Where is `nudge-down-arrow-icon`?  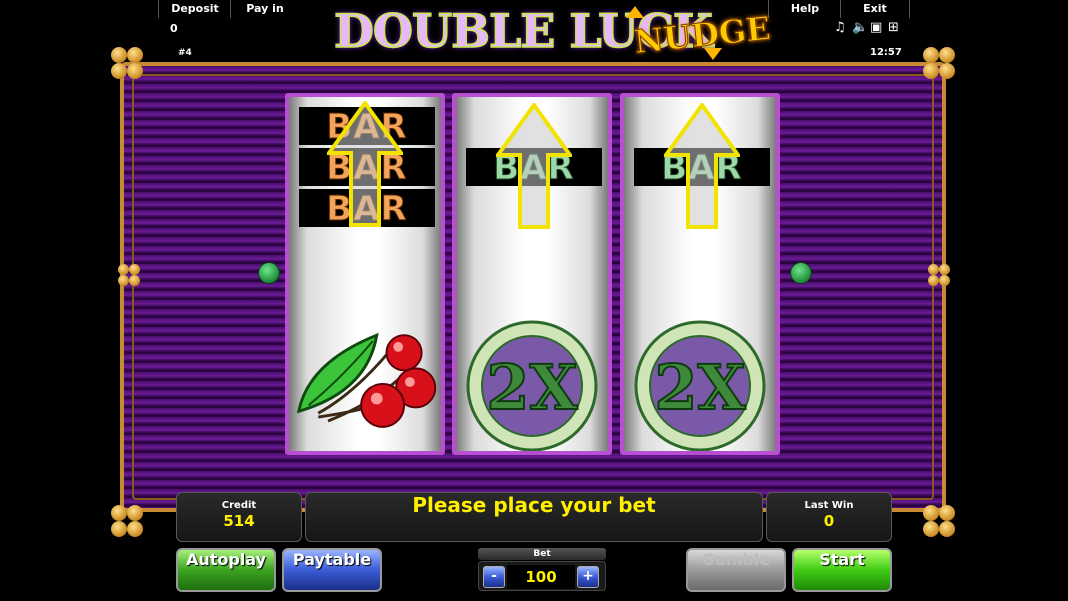
nudge-down-arrow-icon is located at coordinates (713, 54).